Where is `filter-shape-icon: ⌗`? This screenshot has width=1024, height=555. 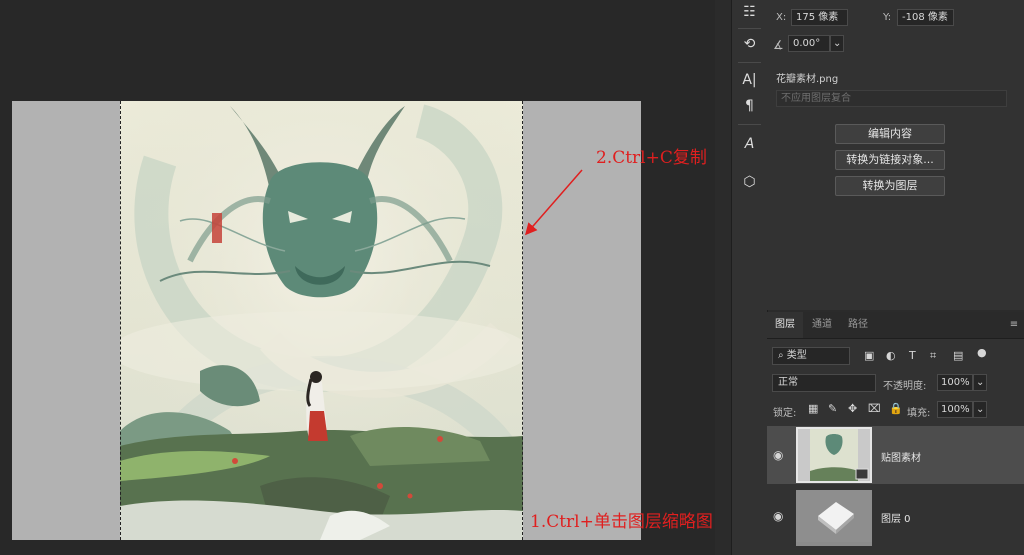
filter-shape-icon: ⌗ is located at coordinates (933, 356).